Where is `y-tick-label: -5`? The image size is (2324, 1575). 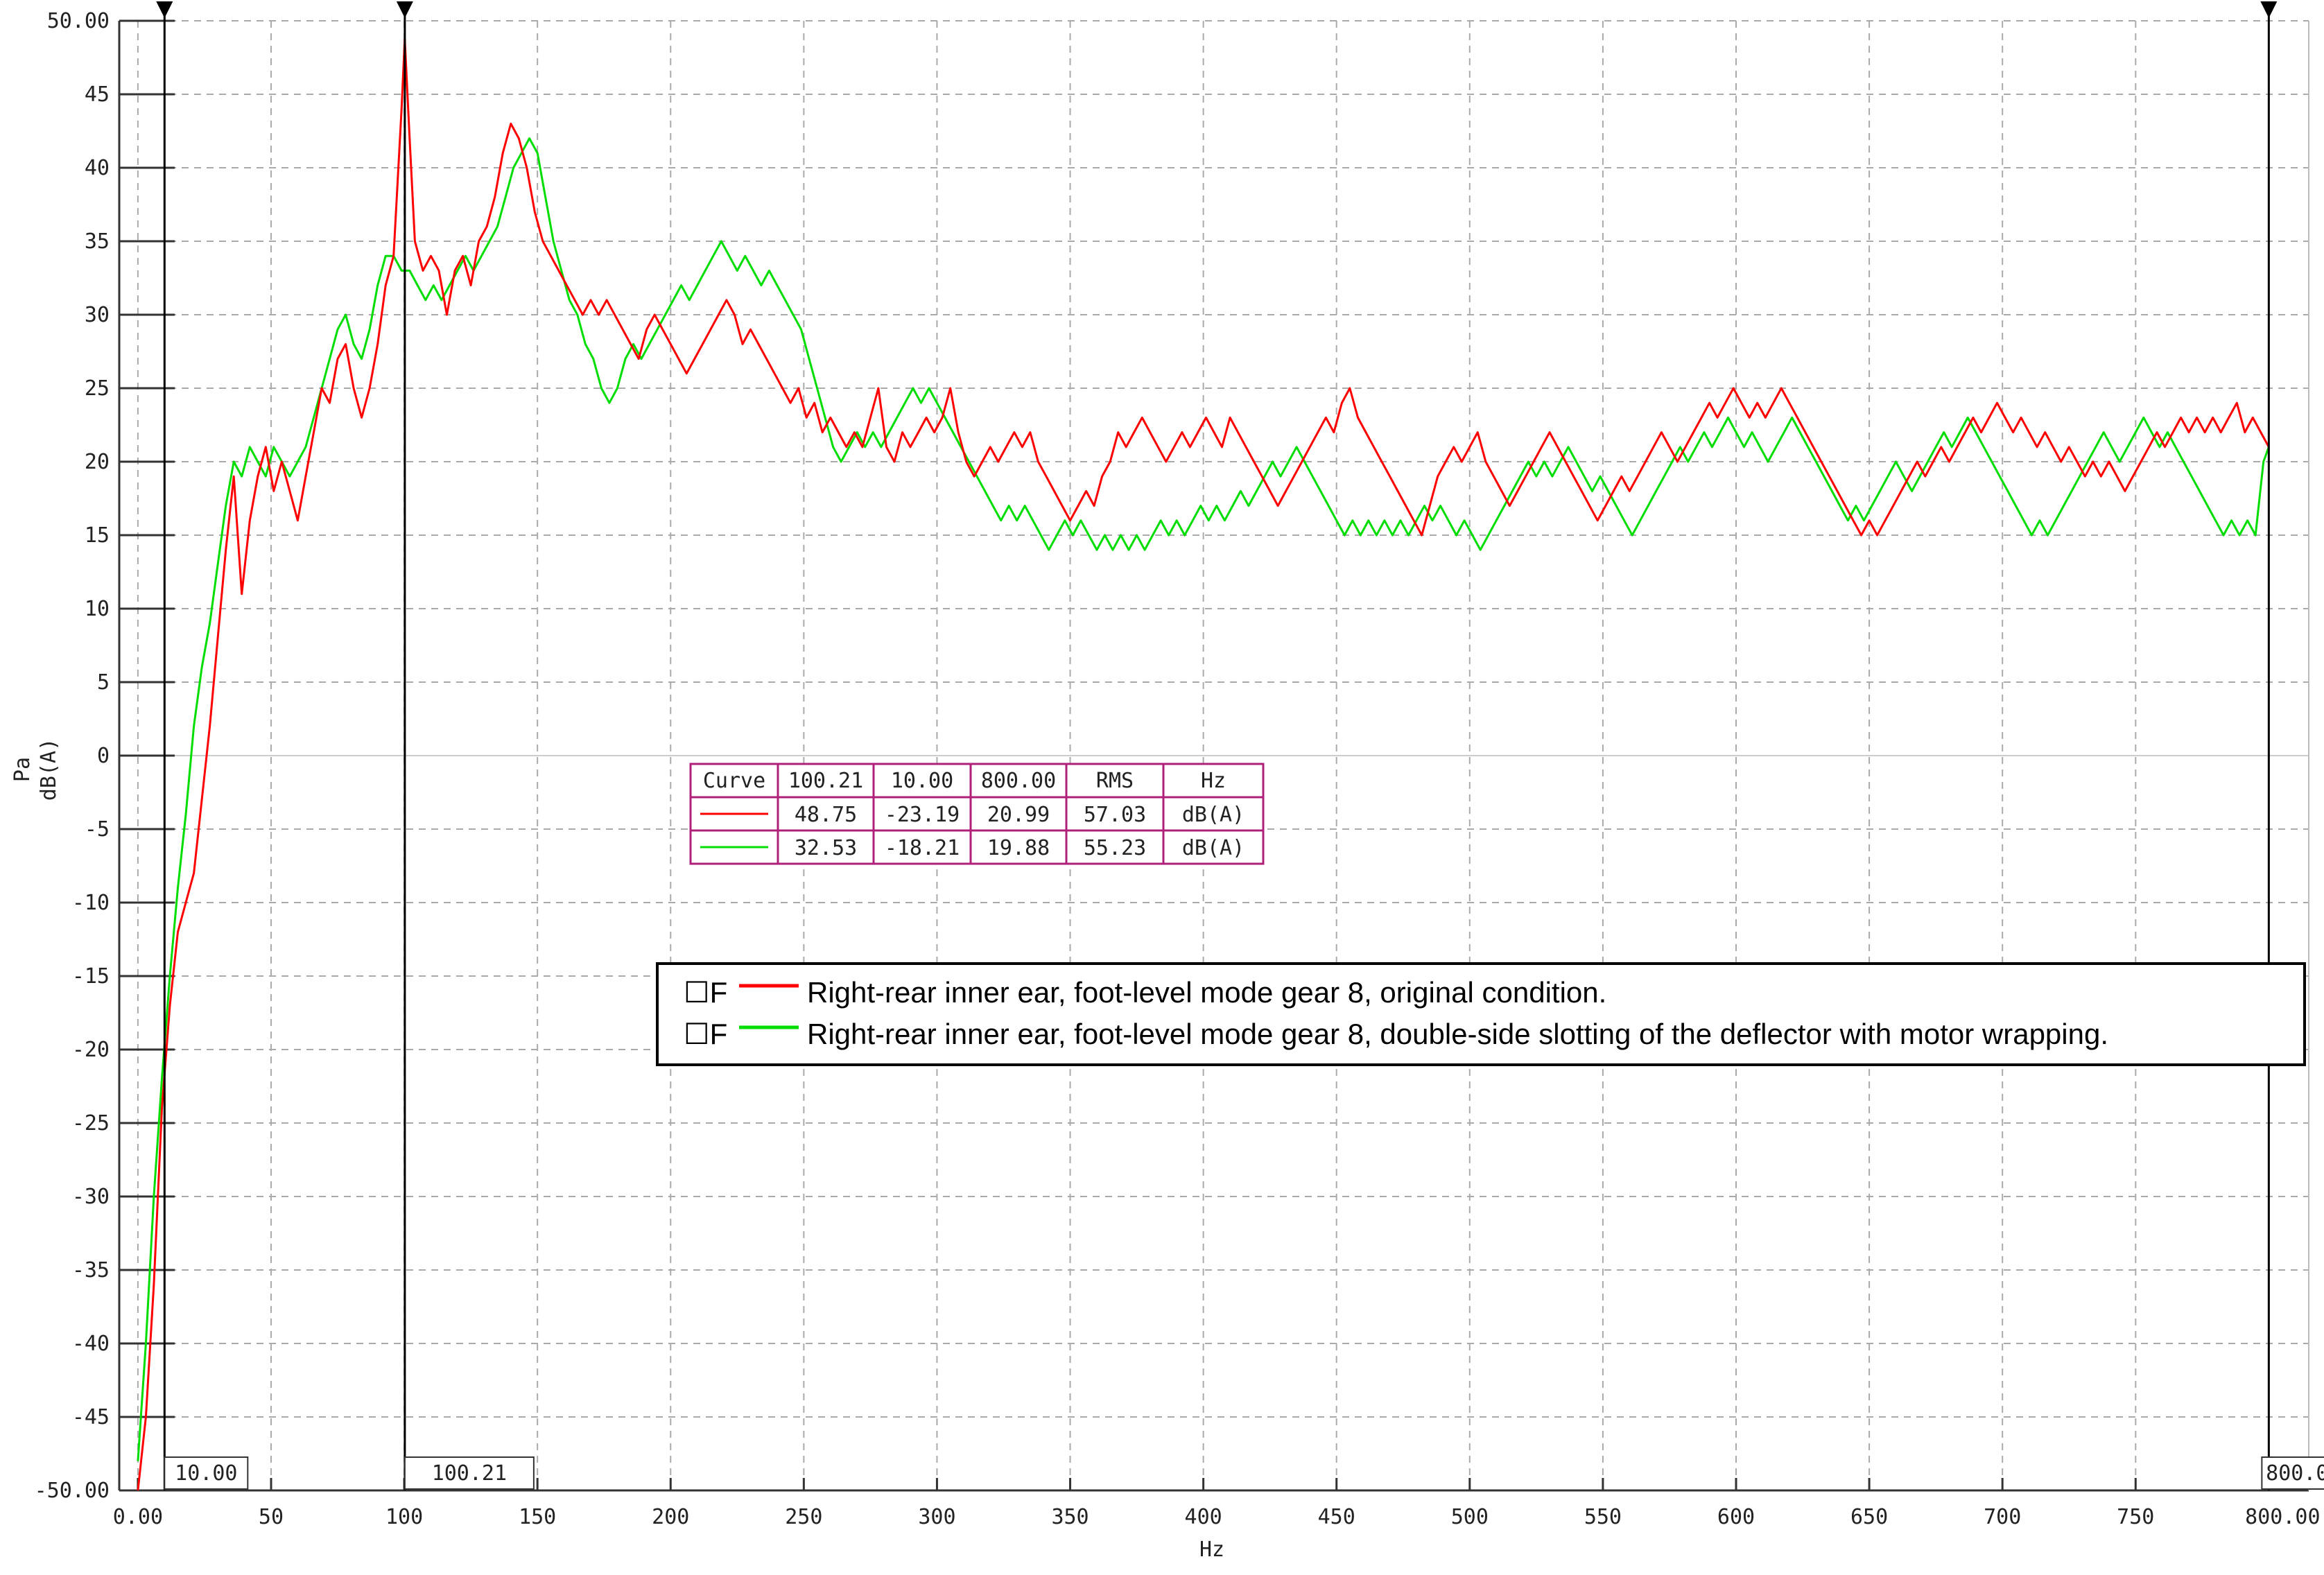
y-tick-label: -5 is located at coordinates (98, 829).